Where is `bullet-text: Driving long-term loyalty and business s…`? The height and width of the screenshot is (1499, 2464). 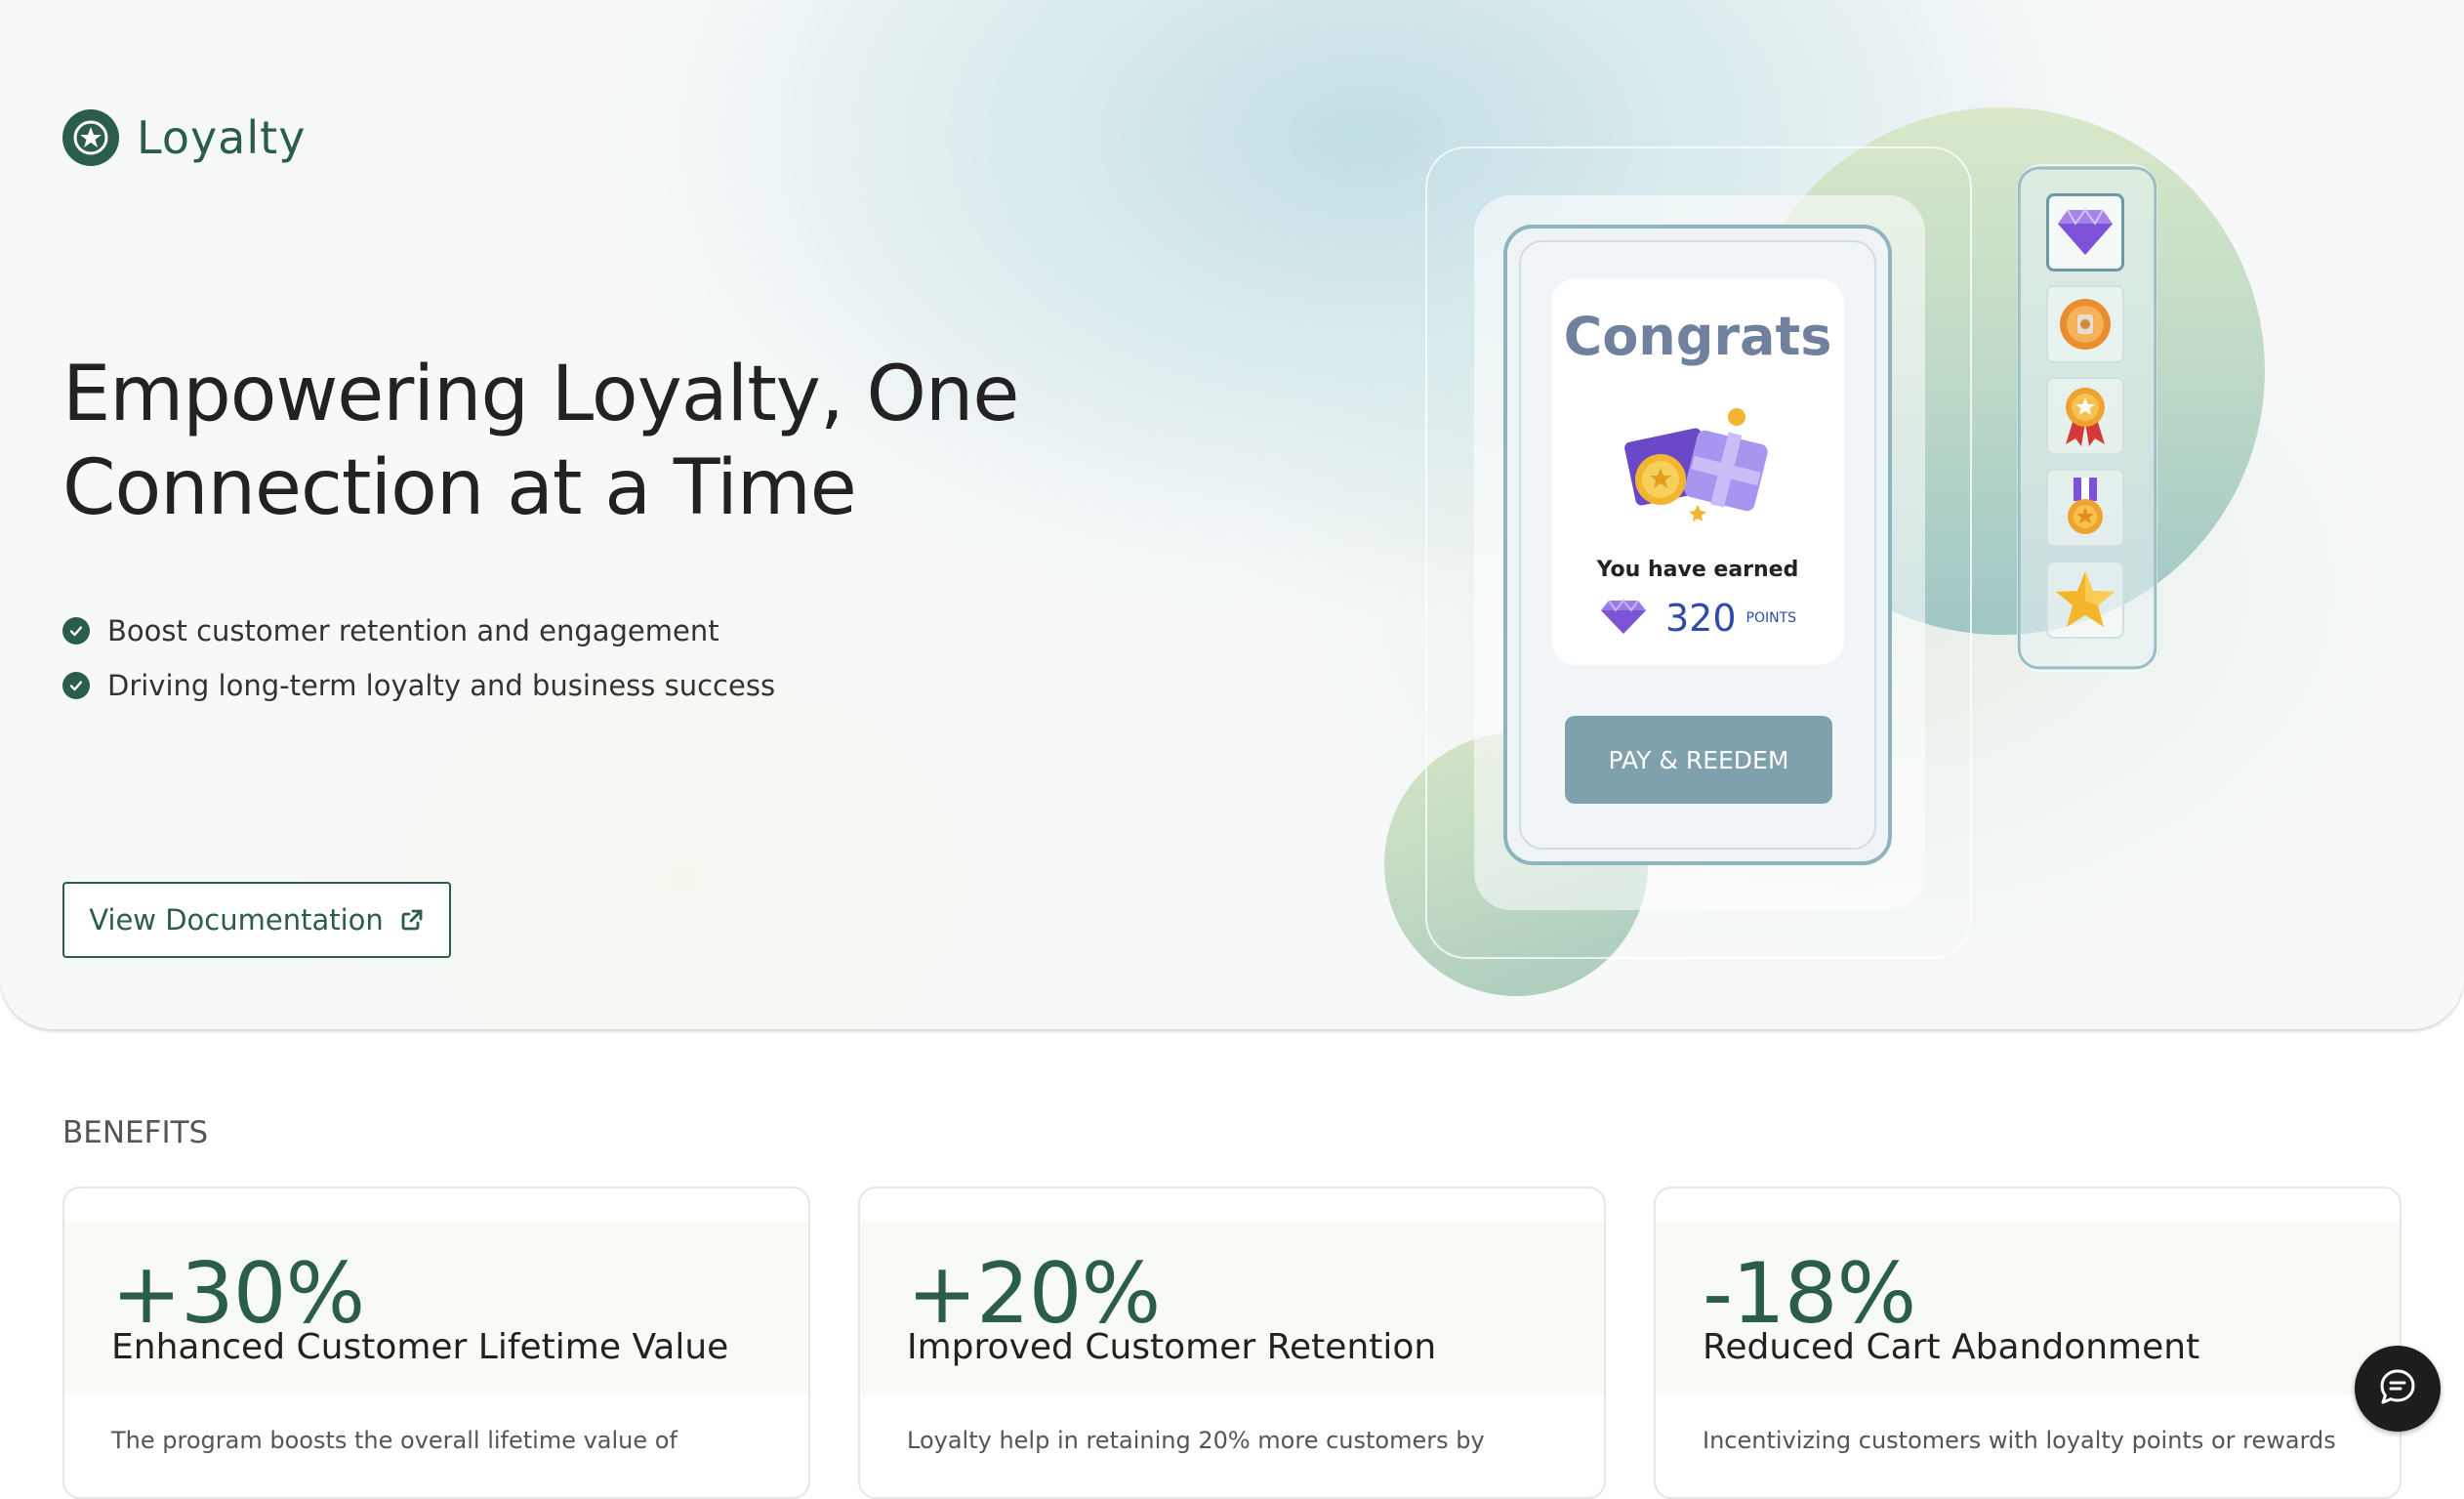 bullet-text: Driving long-term loyalty and business s… is located at coordinates (441, 685).